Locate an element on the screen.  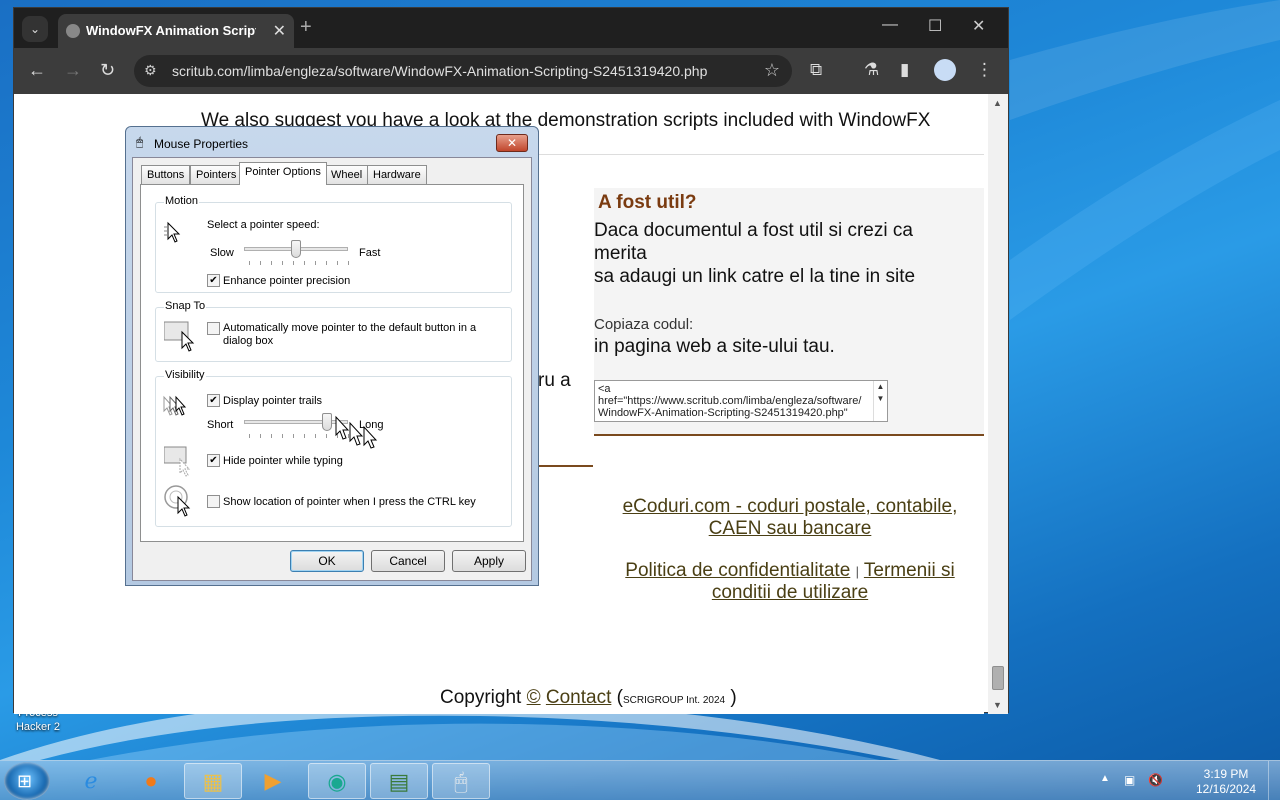
panel-line-2: merita is located at coordinates (620, 253).